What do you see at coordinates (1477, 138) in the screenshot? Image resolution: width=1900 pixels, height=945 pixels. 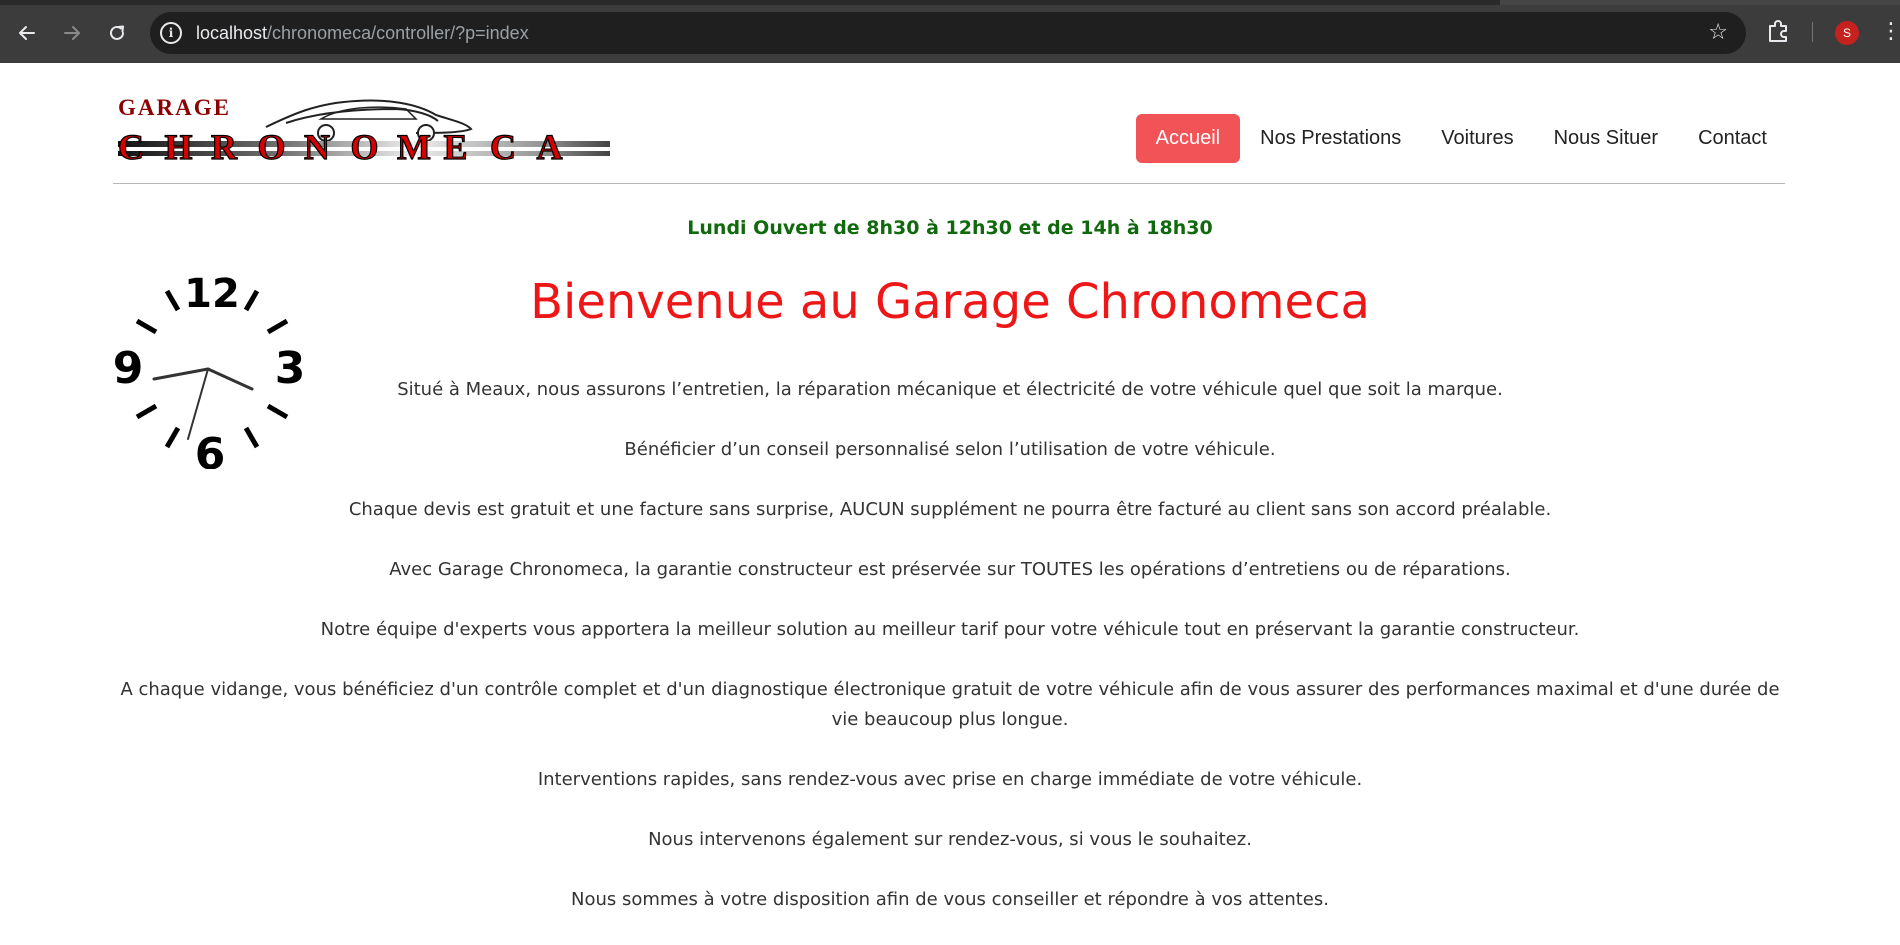 I see `nav-voitures: Voitures` at bounding box center [1477, 138].